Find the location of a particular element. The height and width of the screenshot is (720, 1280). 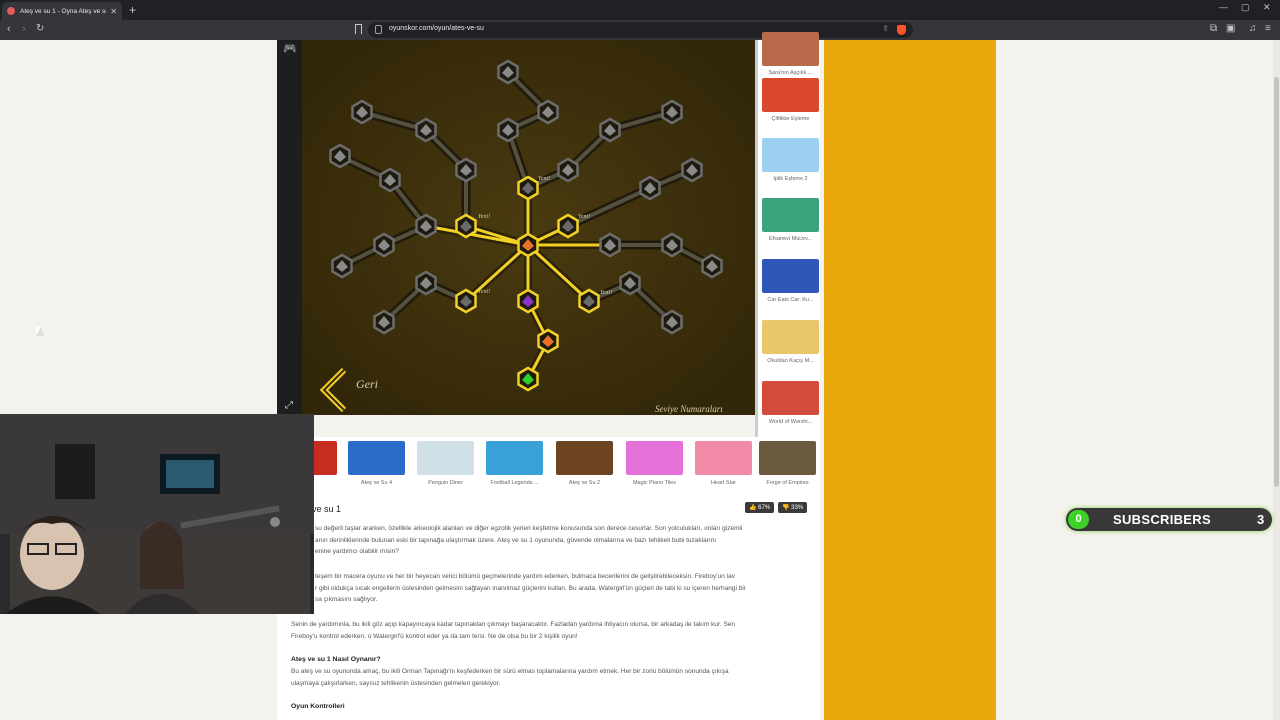

window-close-button: ✕ is located at coordinates (1267, 7).